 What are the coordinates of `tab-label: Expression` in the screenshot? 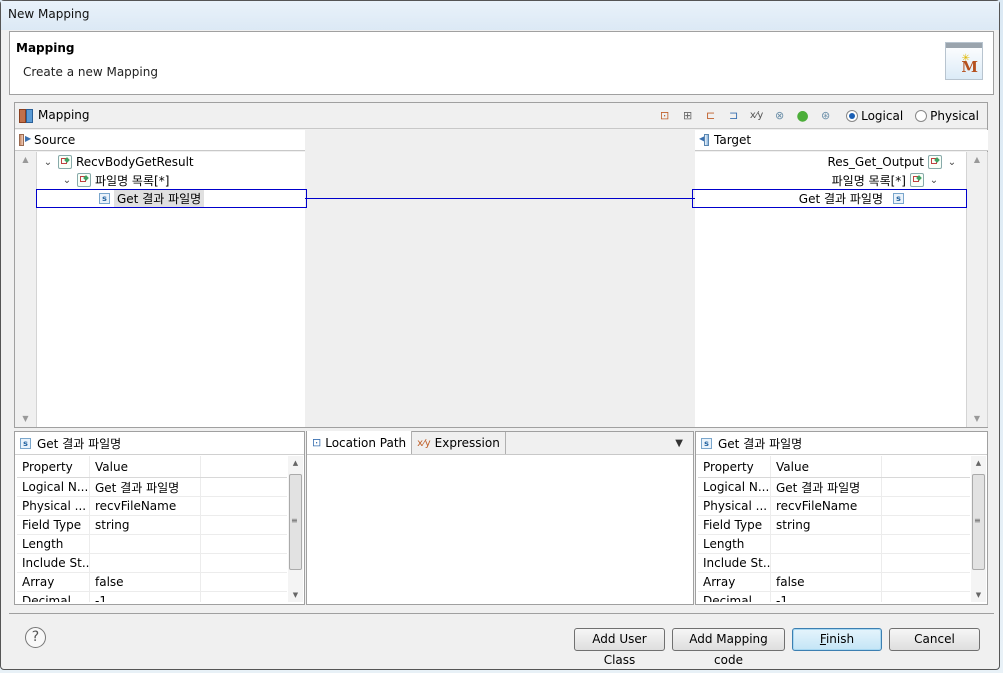 It's located at (467, 443).